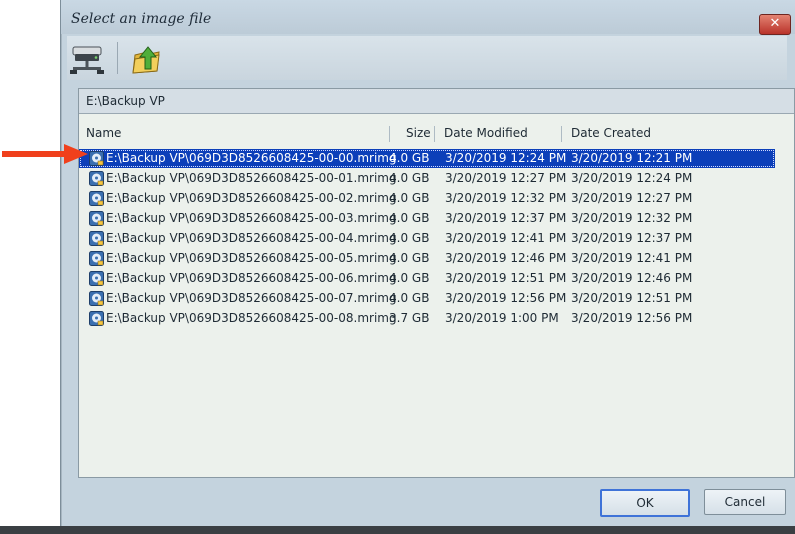 This screenshot has width=795, height=534. What do you see at coordinates (632, 298) in the screenshot?
I see `file-date-created: 3/20/2019 12:51 PM` at bounding box center [632, 298].